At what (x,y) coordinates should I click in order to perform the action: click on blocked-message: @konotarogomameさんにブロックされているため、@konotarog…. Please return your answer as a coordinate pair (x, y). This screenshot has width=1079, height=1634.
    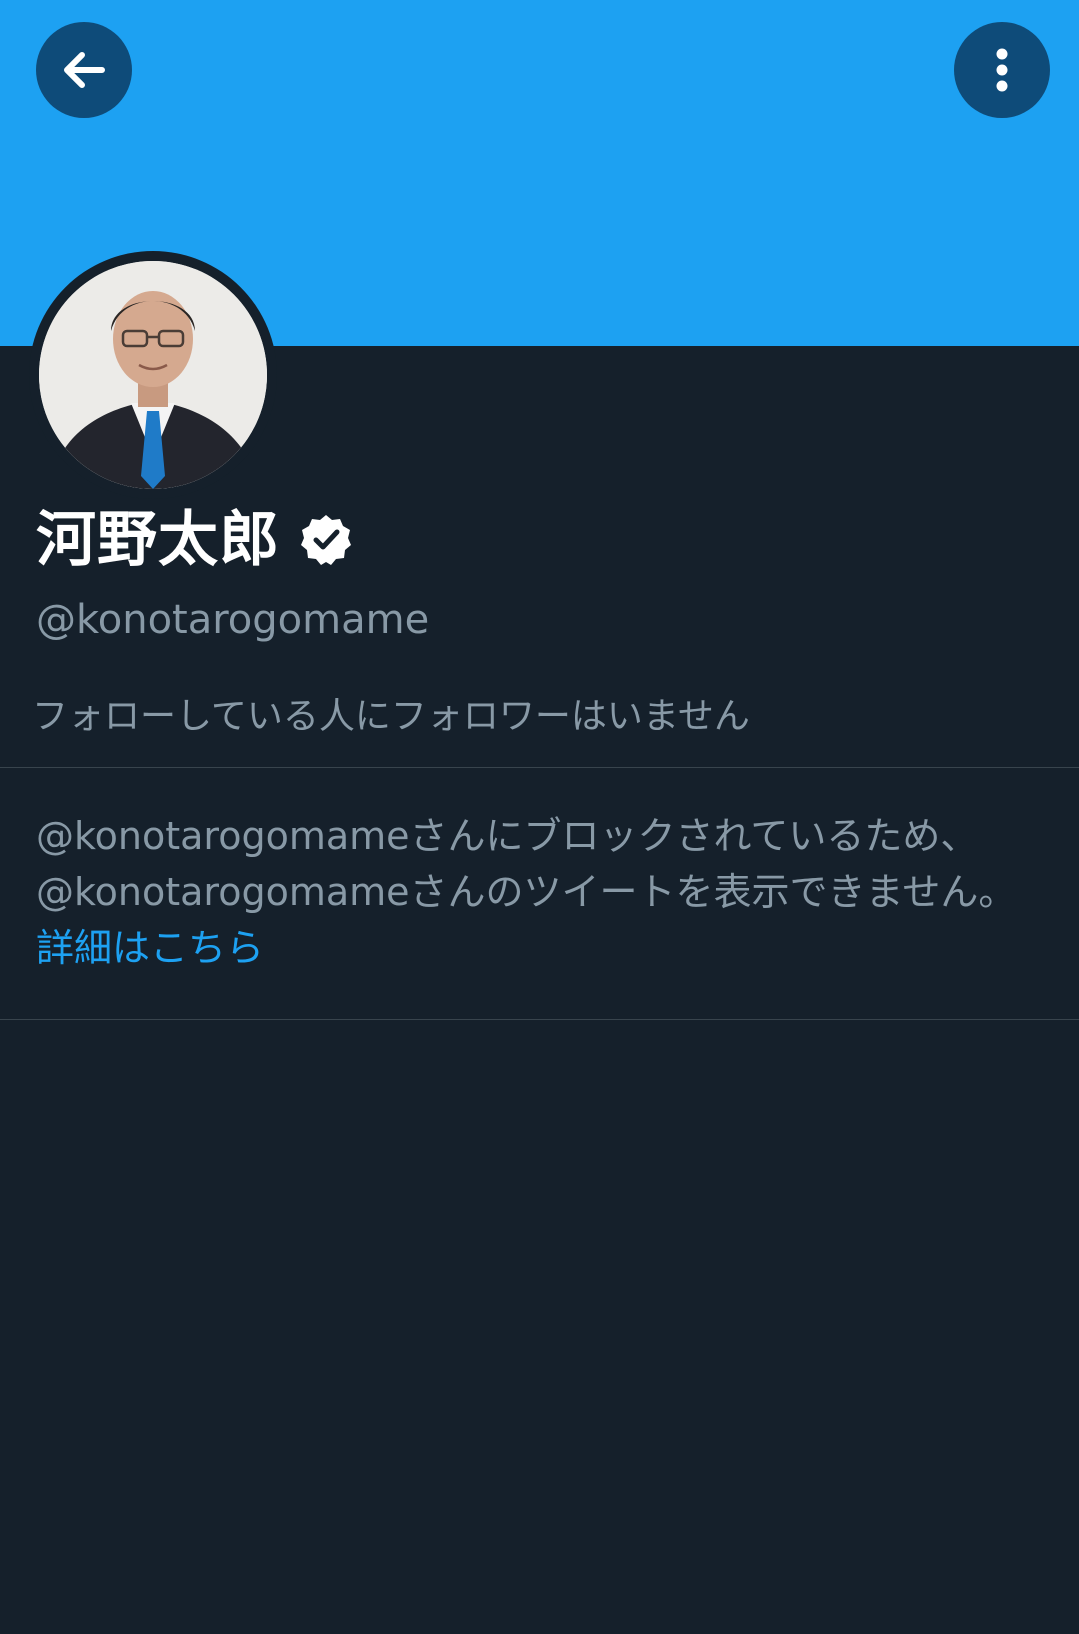
    Looking at the image, I should click on (526, 864).